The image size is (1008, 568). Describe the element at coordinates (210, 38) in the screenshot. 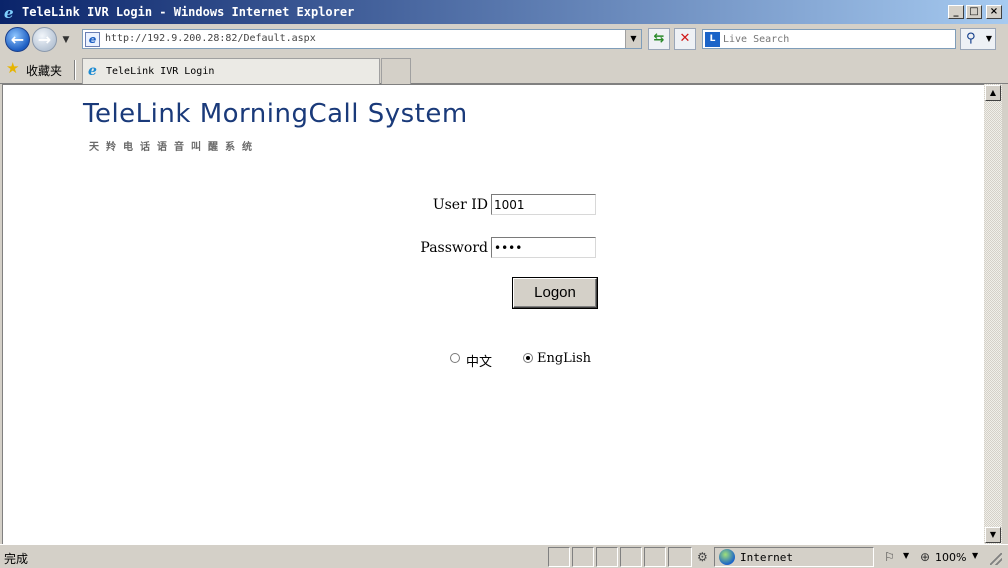

I see `address-url: http://192.9.200.28:82/Default.aspx` at that location.